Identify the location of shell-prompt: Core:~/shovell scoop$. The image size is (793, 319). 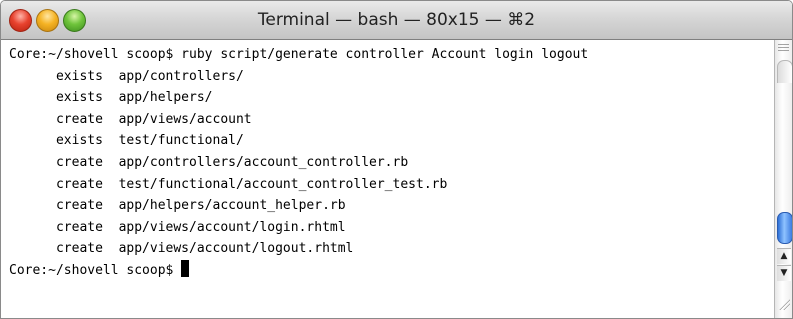
(95, 270).